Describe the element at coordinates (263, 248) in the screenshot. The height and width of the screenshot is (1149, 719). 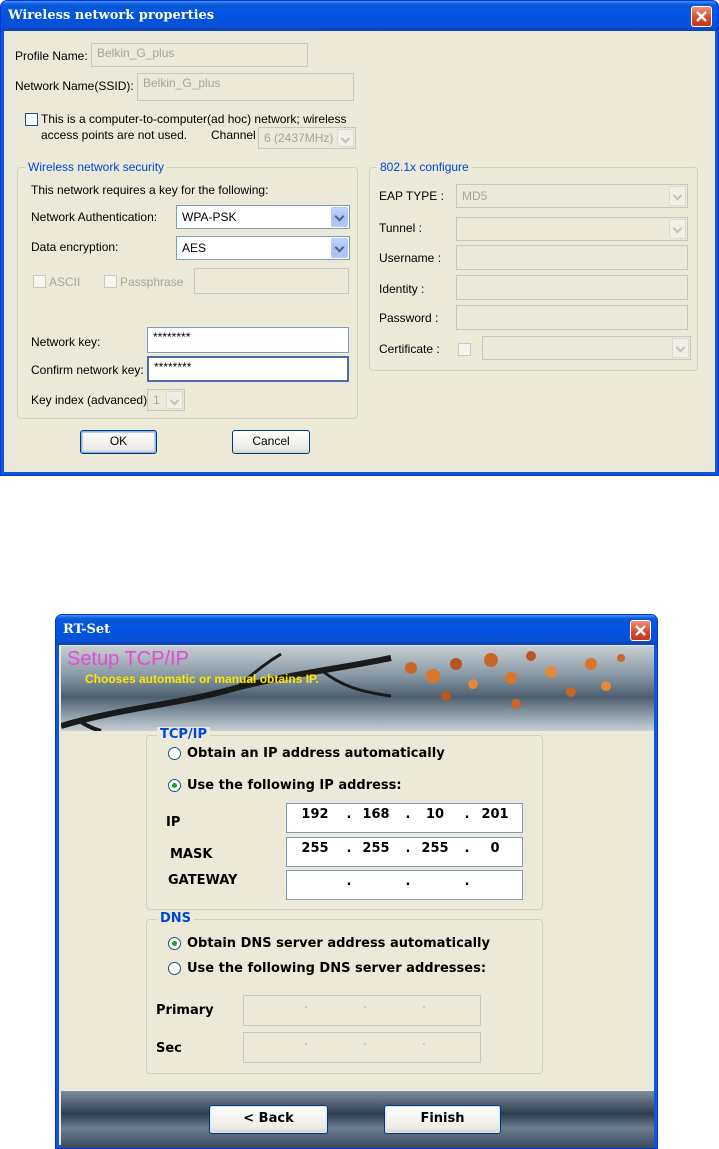
I see `encryption-select: AES` at that location.